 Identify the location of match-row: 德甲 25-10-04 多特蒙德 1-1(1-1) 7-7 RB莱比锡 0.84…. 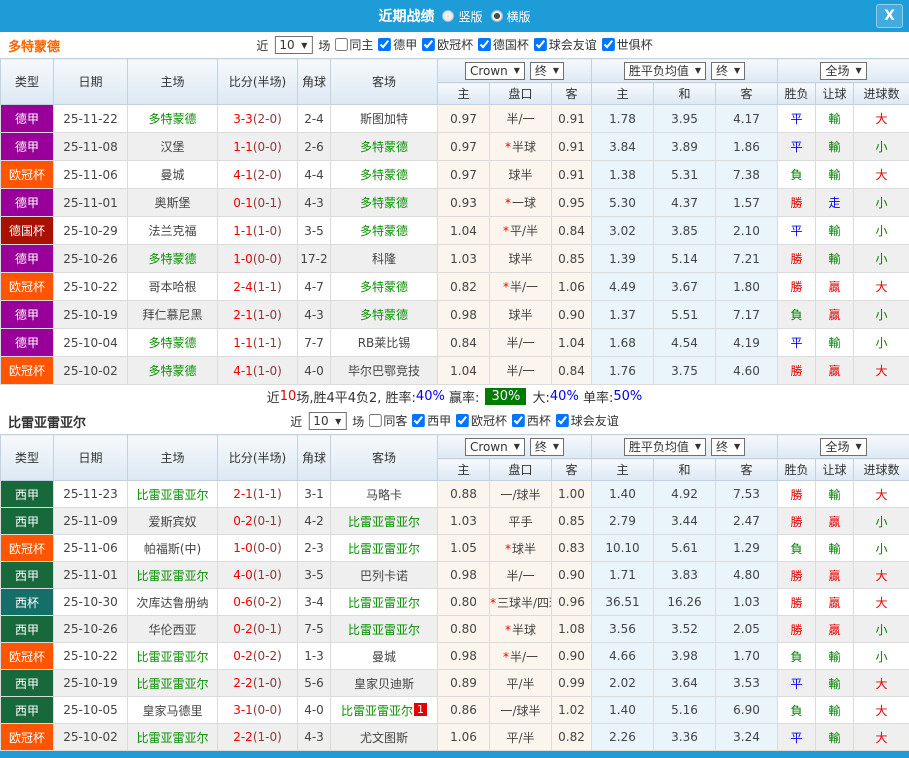
(455, 343).